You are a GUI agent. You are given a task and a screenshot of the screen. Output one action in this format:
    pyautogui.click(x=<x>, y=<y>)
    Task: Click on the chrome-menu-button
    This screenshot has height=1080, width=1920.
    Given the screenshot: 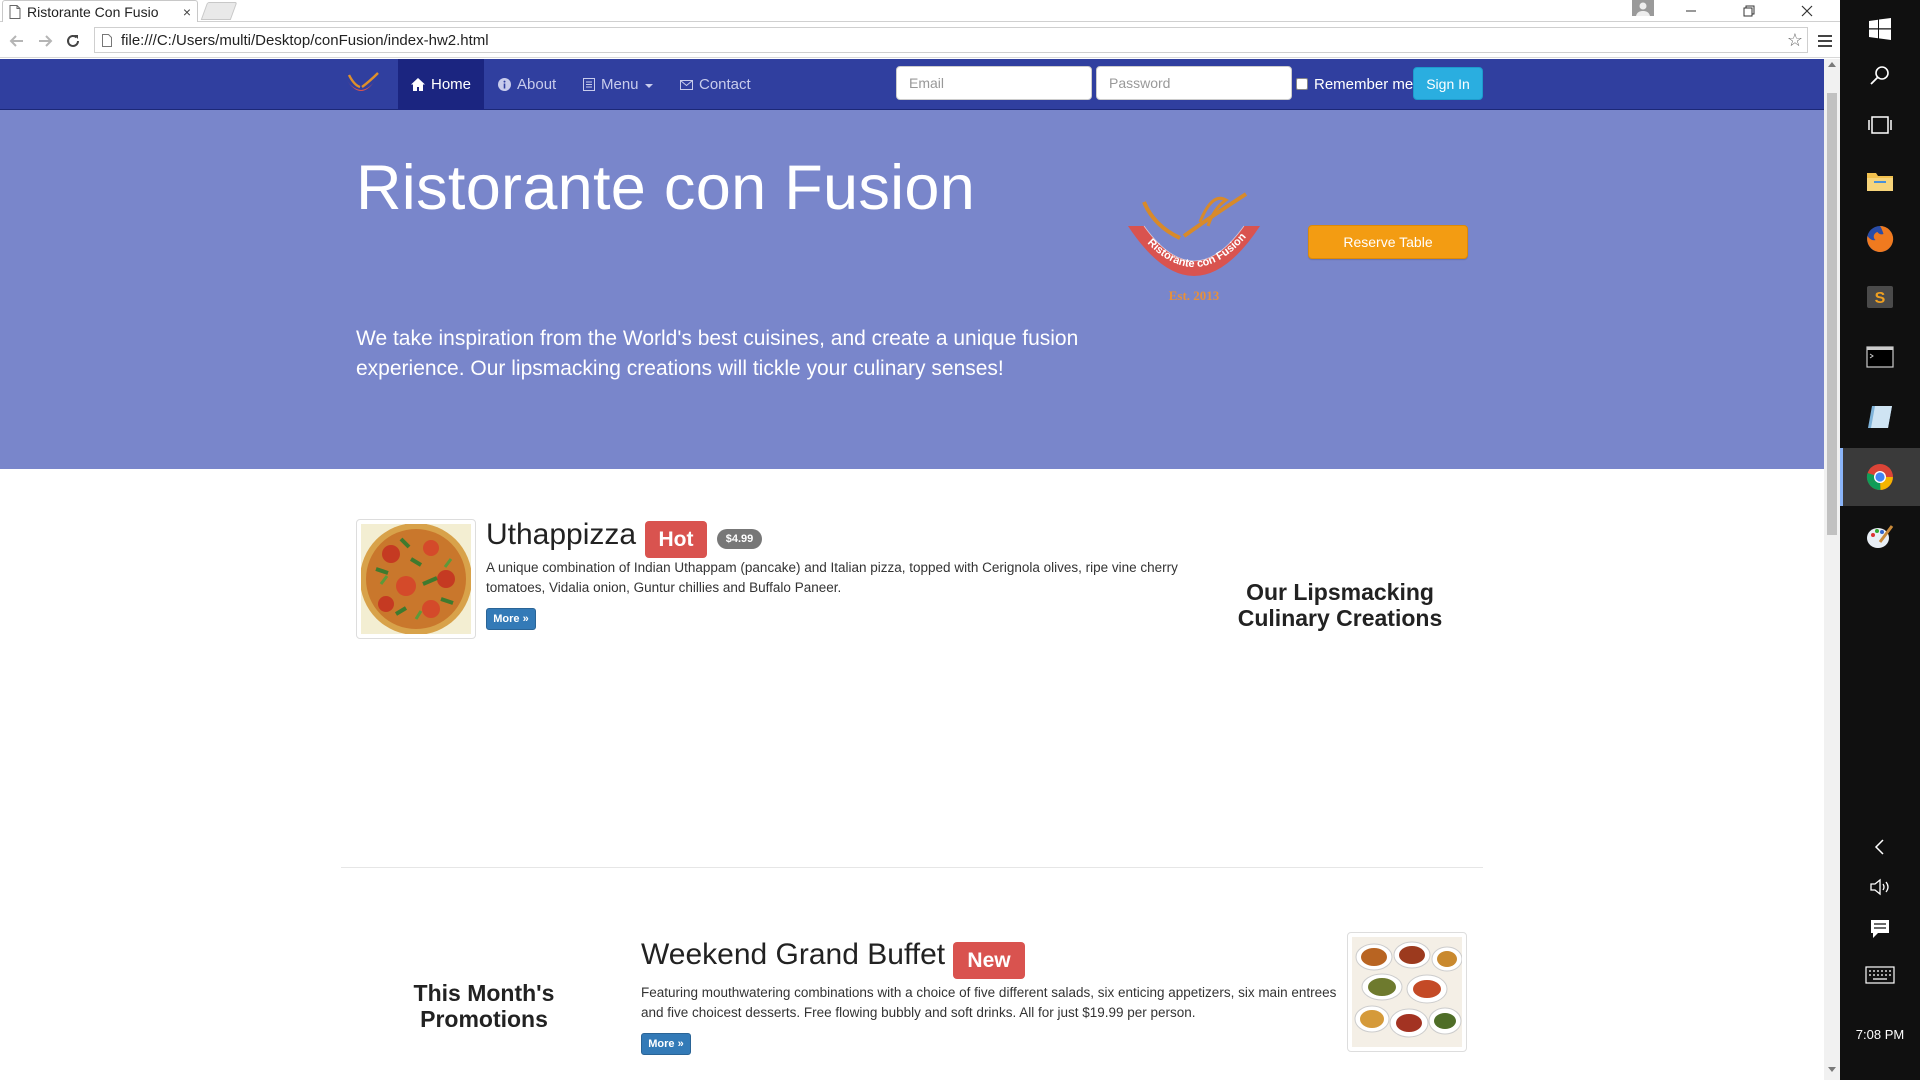 What is the action you would take?
    pyautogui.click(x=1825, y=41)
    